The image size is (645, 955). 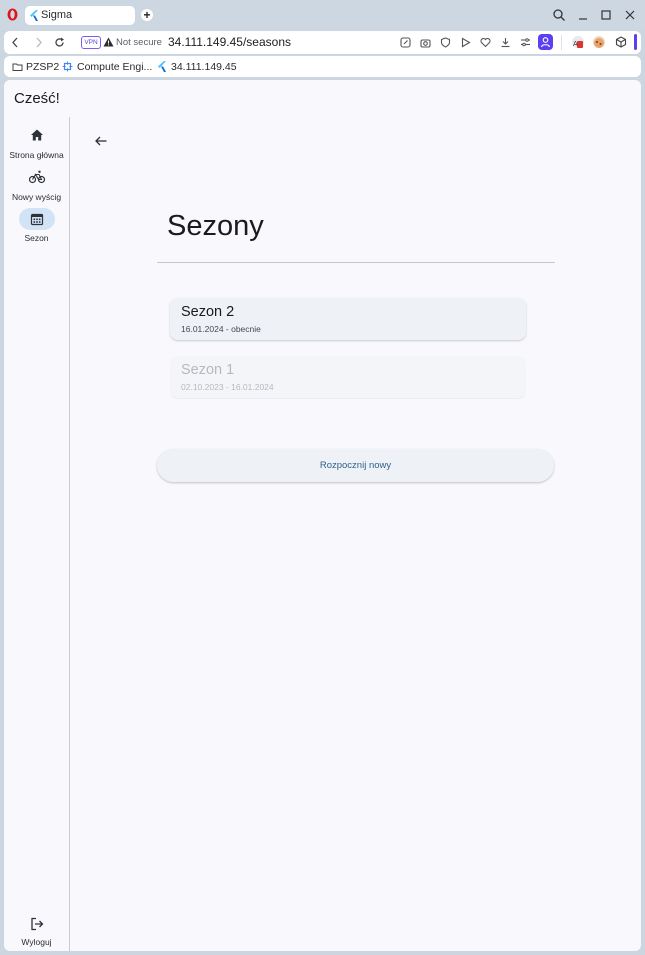 I want to click on extension-ab-icon: A, so click(x=578, y=42).